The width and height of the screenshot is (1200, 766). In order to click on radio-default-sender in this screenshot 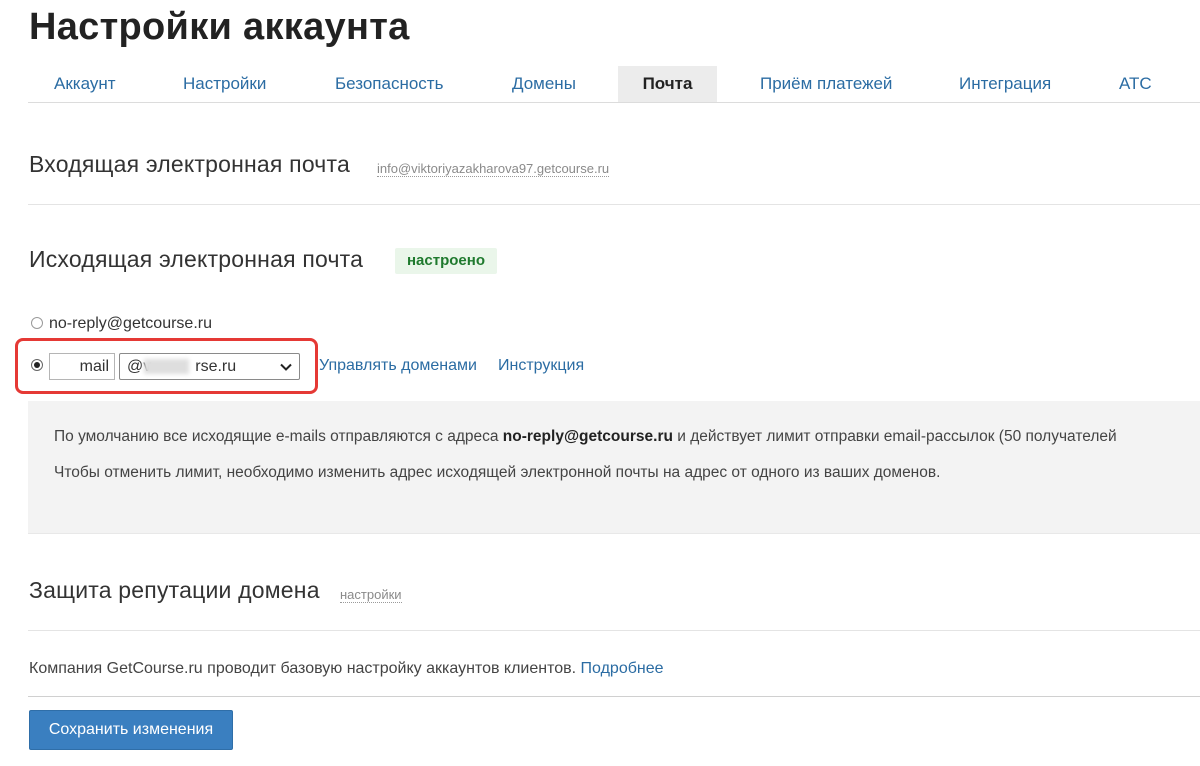, I will do `click(37, 323)`.